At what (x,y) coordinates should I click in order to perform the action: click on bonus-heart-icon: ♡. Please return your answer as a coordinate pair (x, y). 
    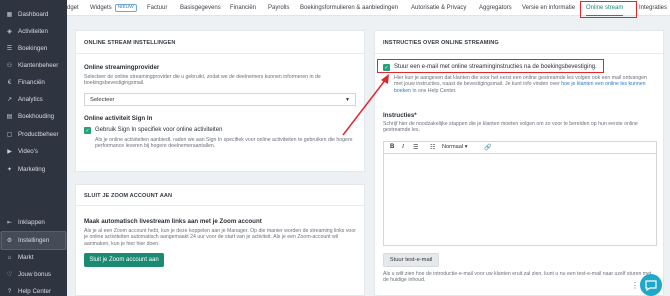
    Looking at the image, I should click on (9, 275).